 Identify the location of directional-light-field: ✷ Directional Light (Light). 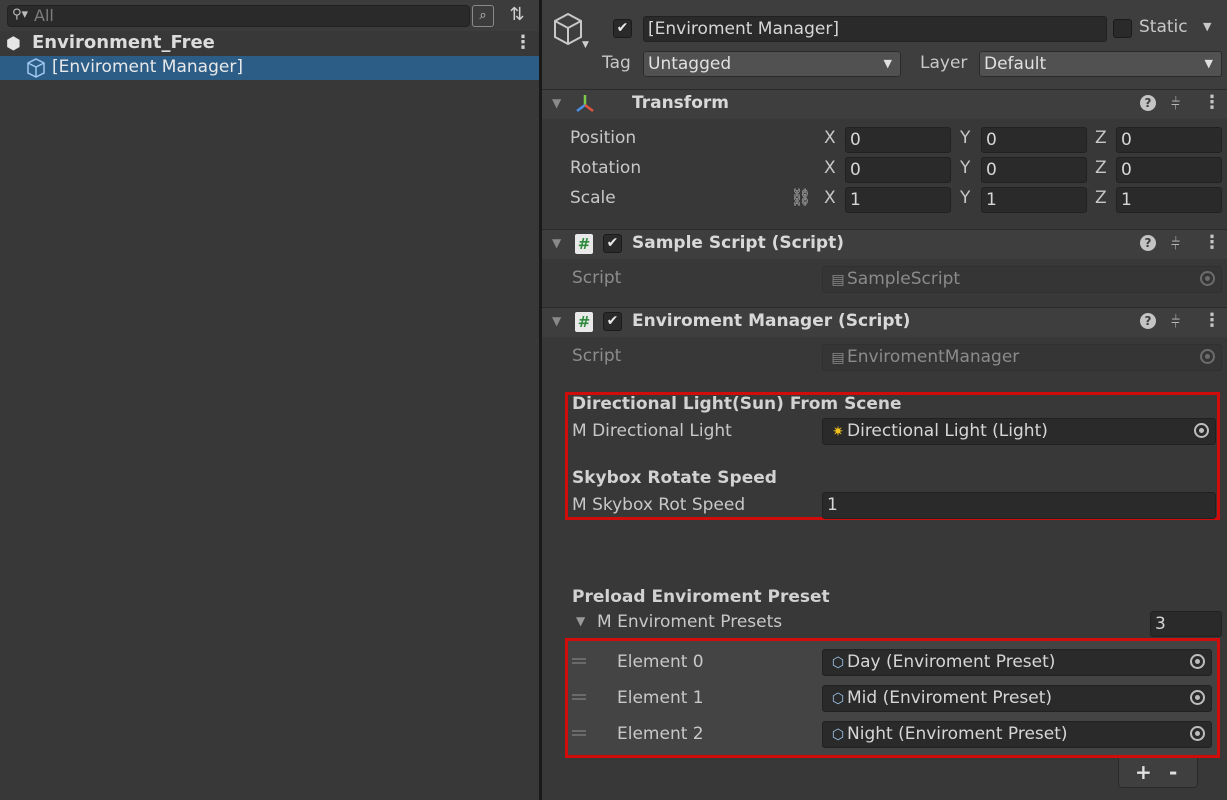
(1019, 431).